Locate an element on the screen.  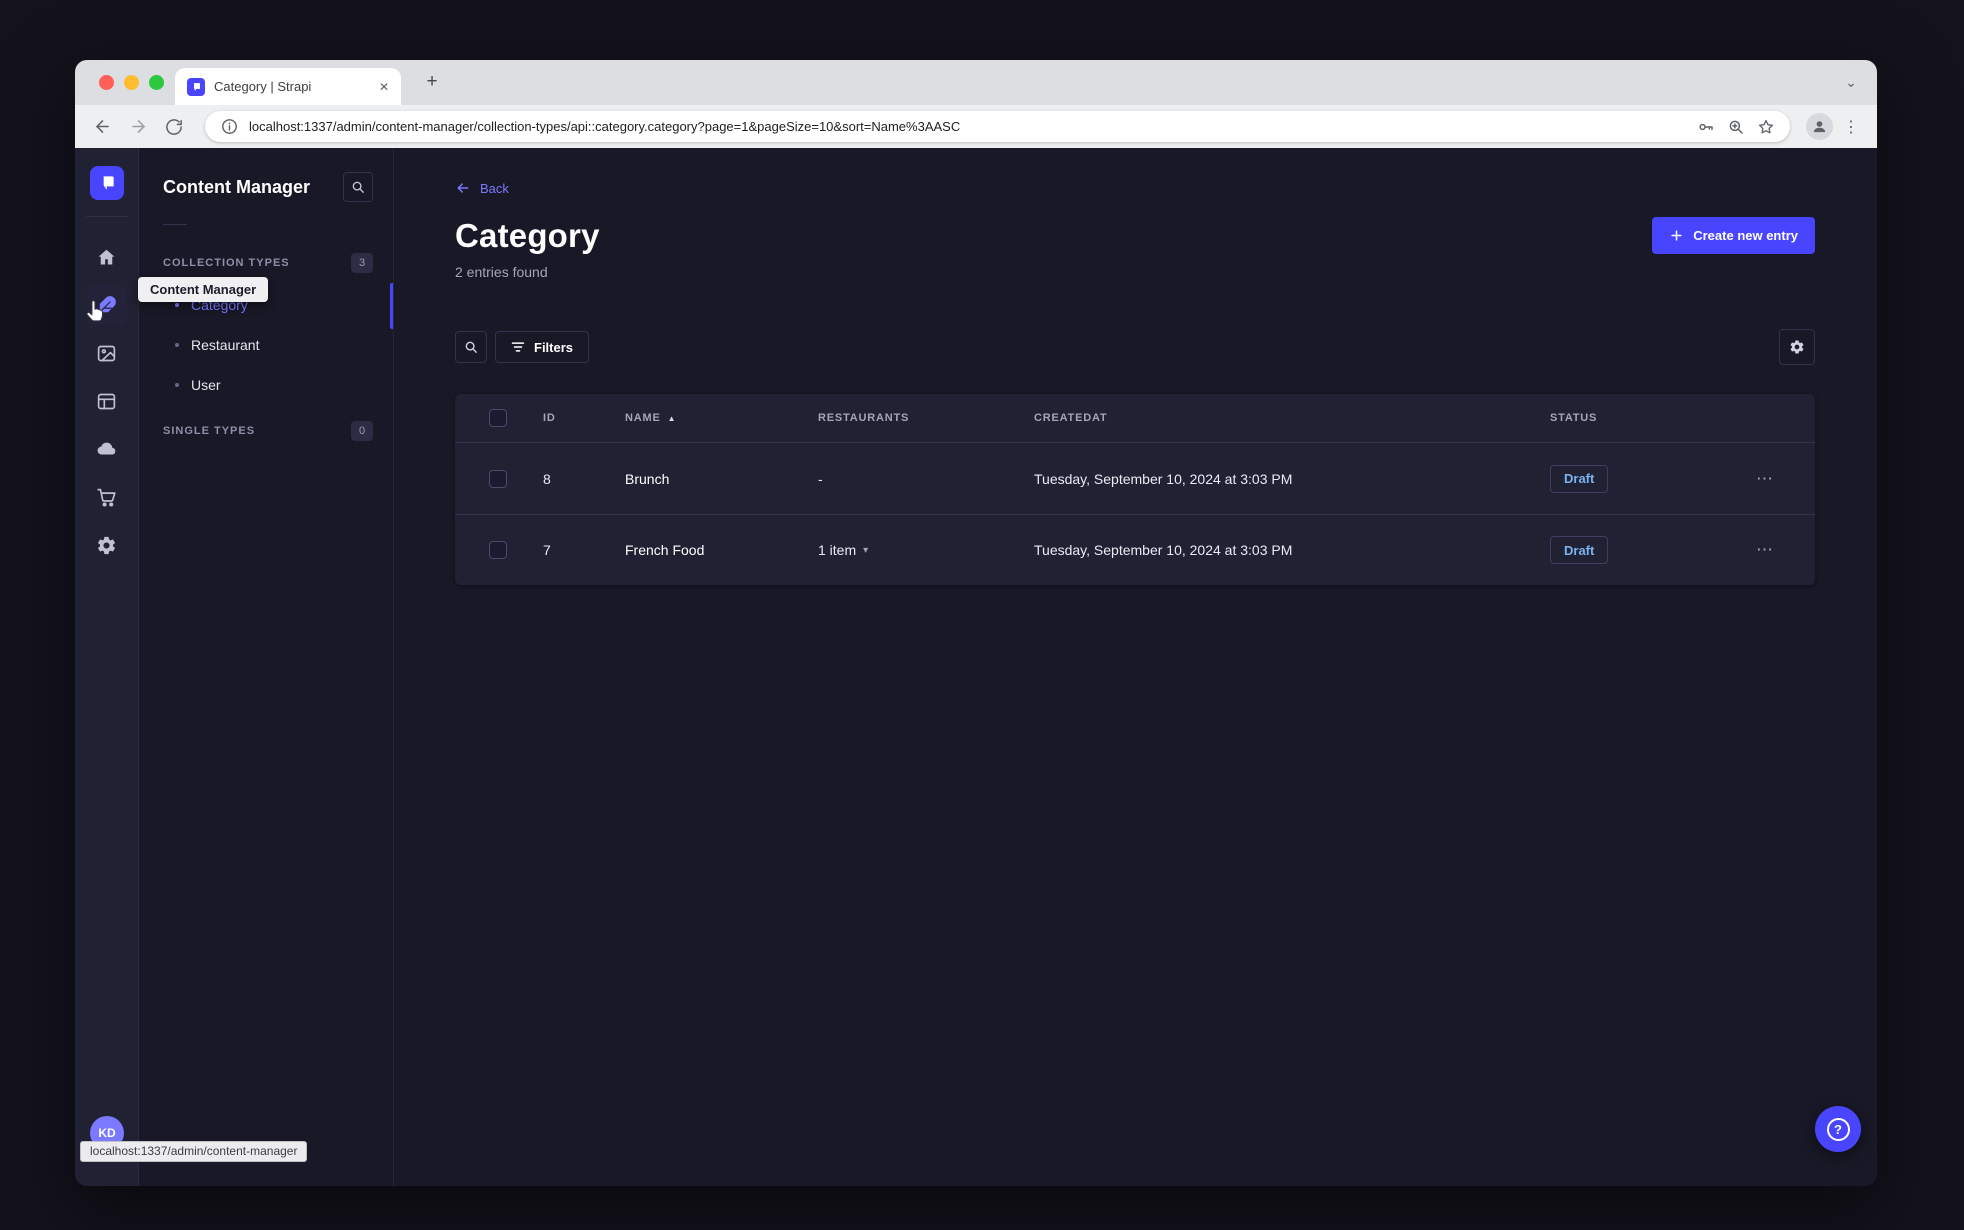
create-new-entry-button: Create new entry is located at coordinates (1733, 235).